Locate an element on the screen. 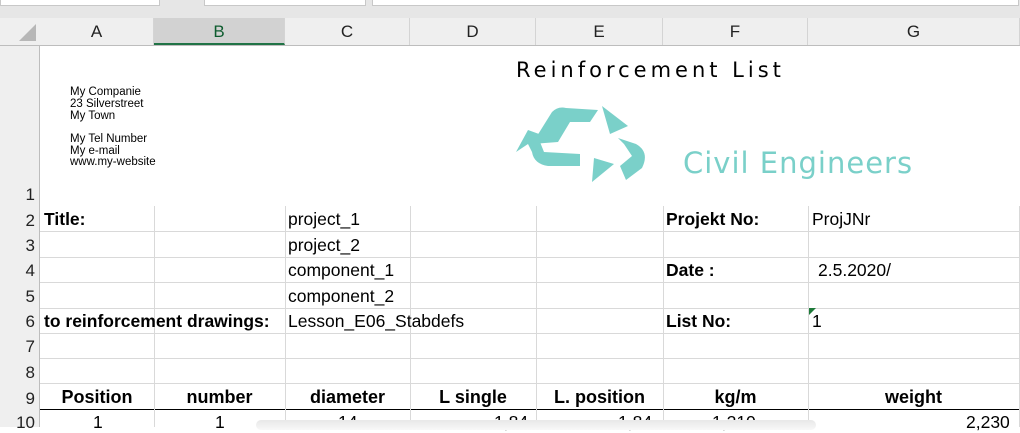 This screenshot has width=1020, height=433. column-header-e: E is located at coordinates (599, 31).